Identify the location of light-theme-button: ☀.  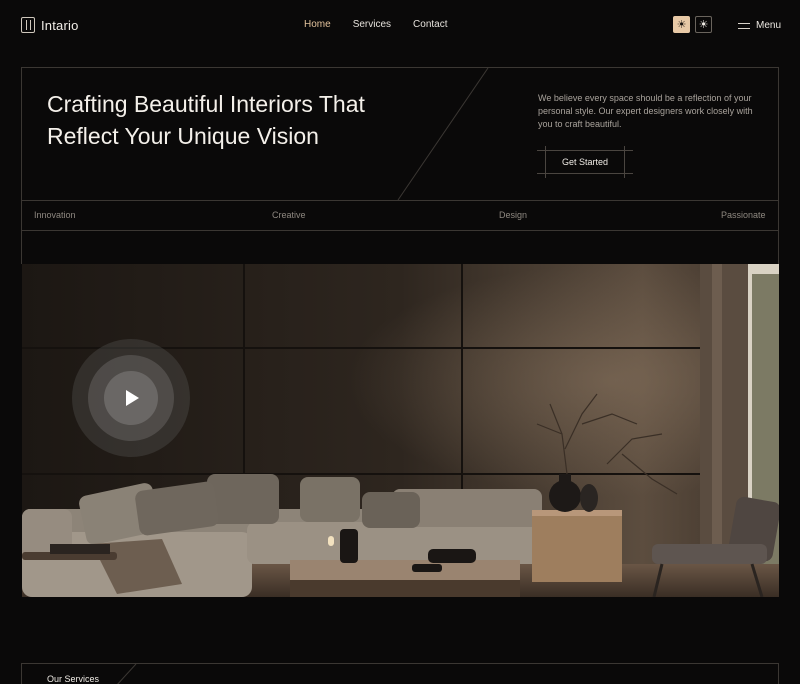
(681, 24).